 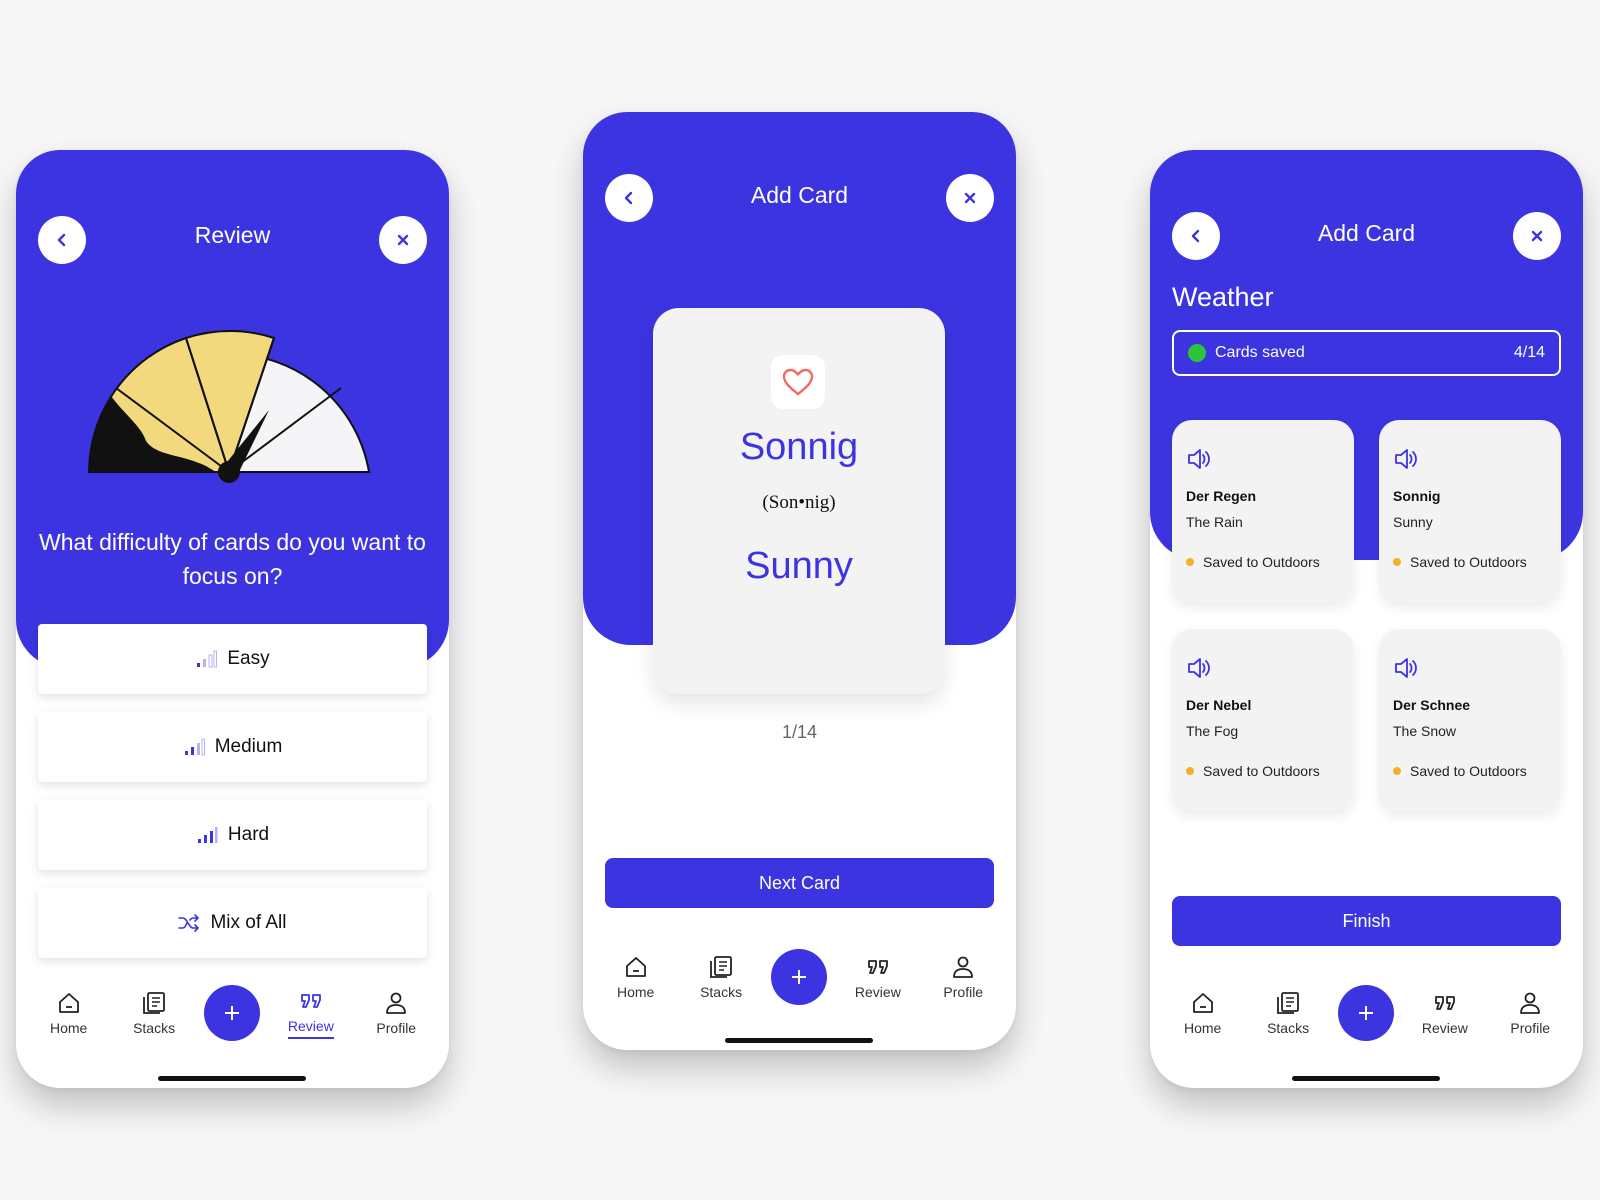 I want to click on signal-low-icon, so click(x=207, y=659).